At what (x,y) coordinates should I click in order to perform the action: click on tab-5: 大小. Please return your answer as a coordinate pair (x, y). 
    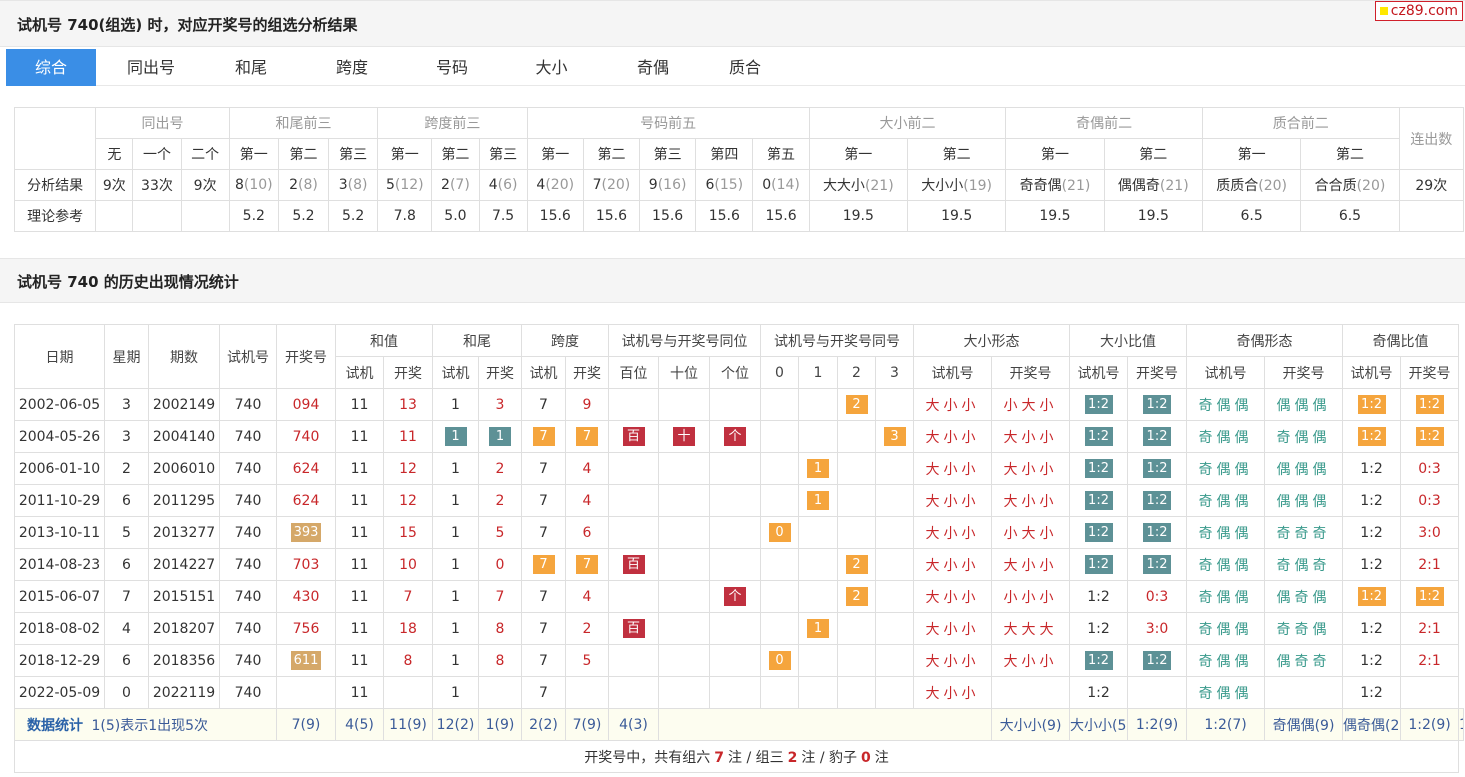
    Looking at the image, I should click on (551, 67).